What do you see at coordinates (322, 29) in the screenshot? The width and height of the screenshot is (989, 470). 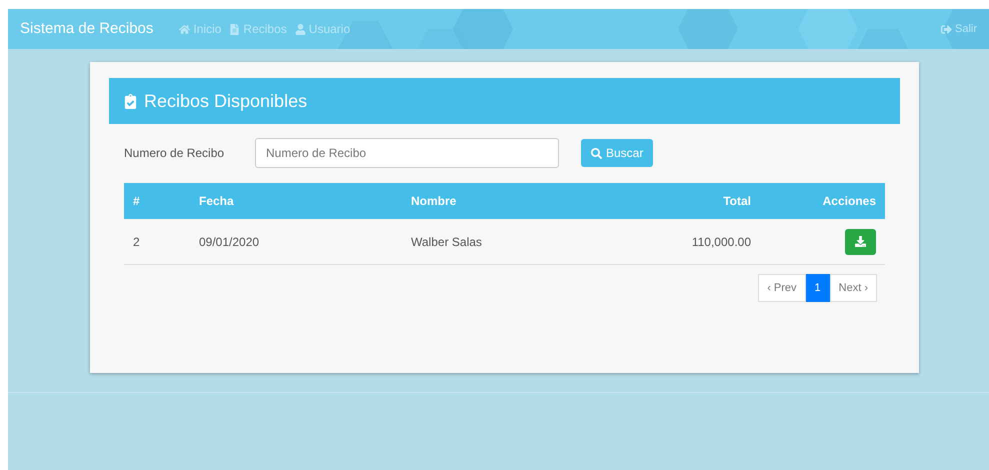 I see `nav-link: Usuario` at bounding box center [322, 29].